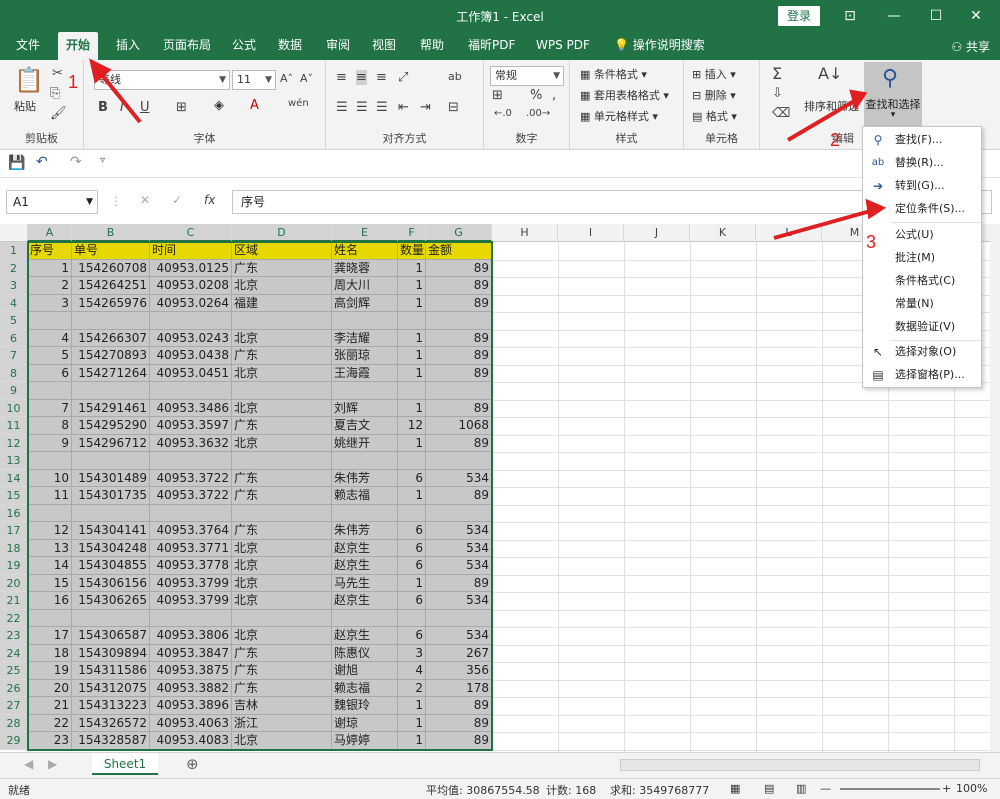 Image resolution: width=1000 pixels, height=799 pixels. I want to click on table-cell: 40953.0208, so click(191, 286).